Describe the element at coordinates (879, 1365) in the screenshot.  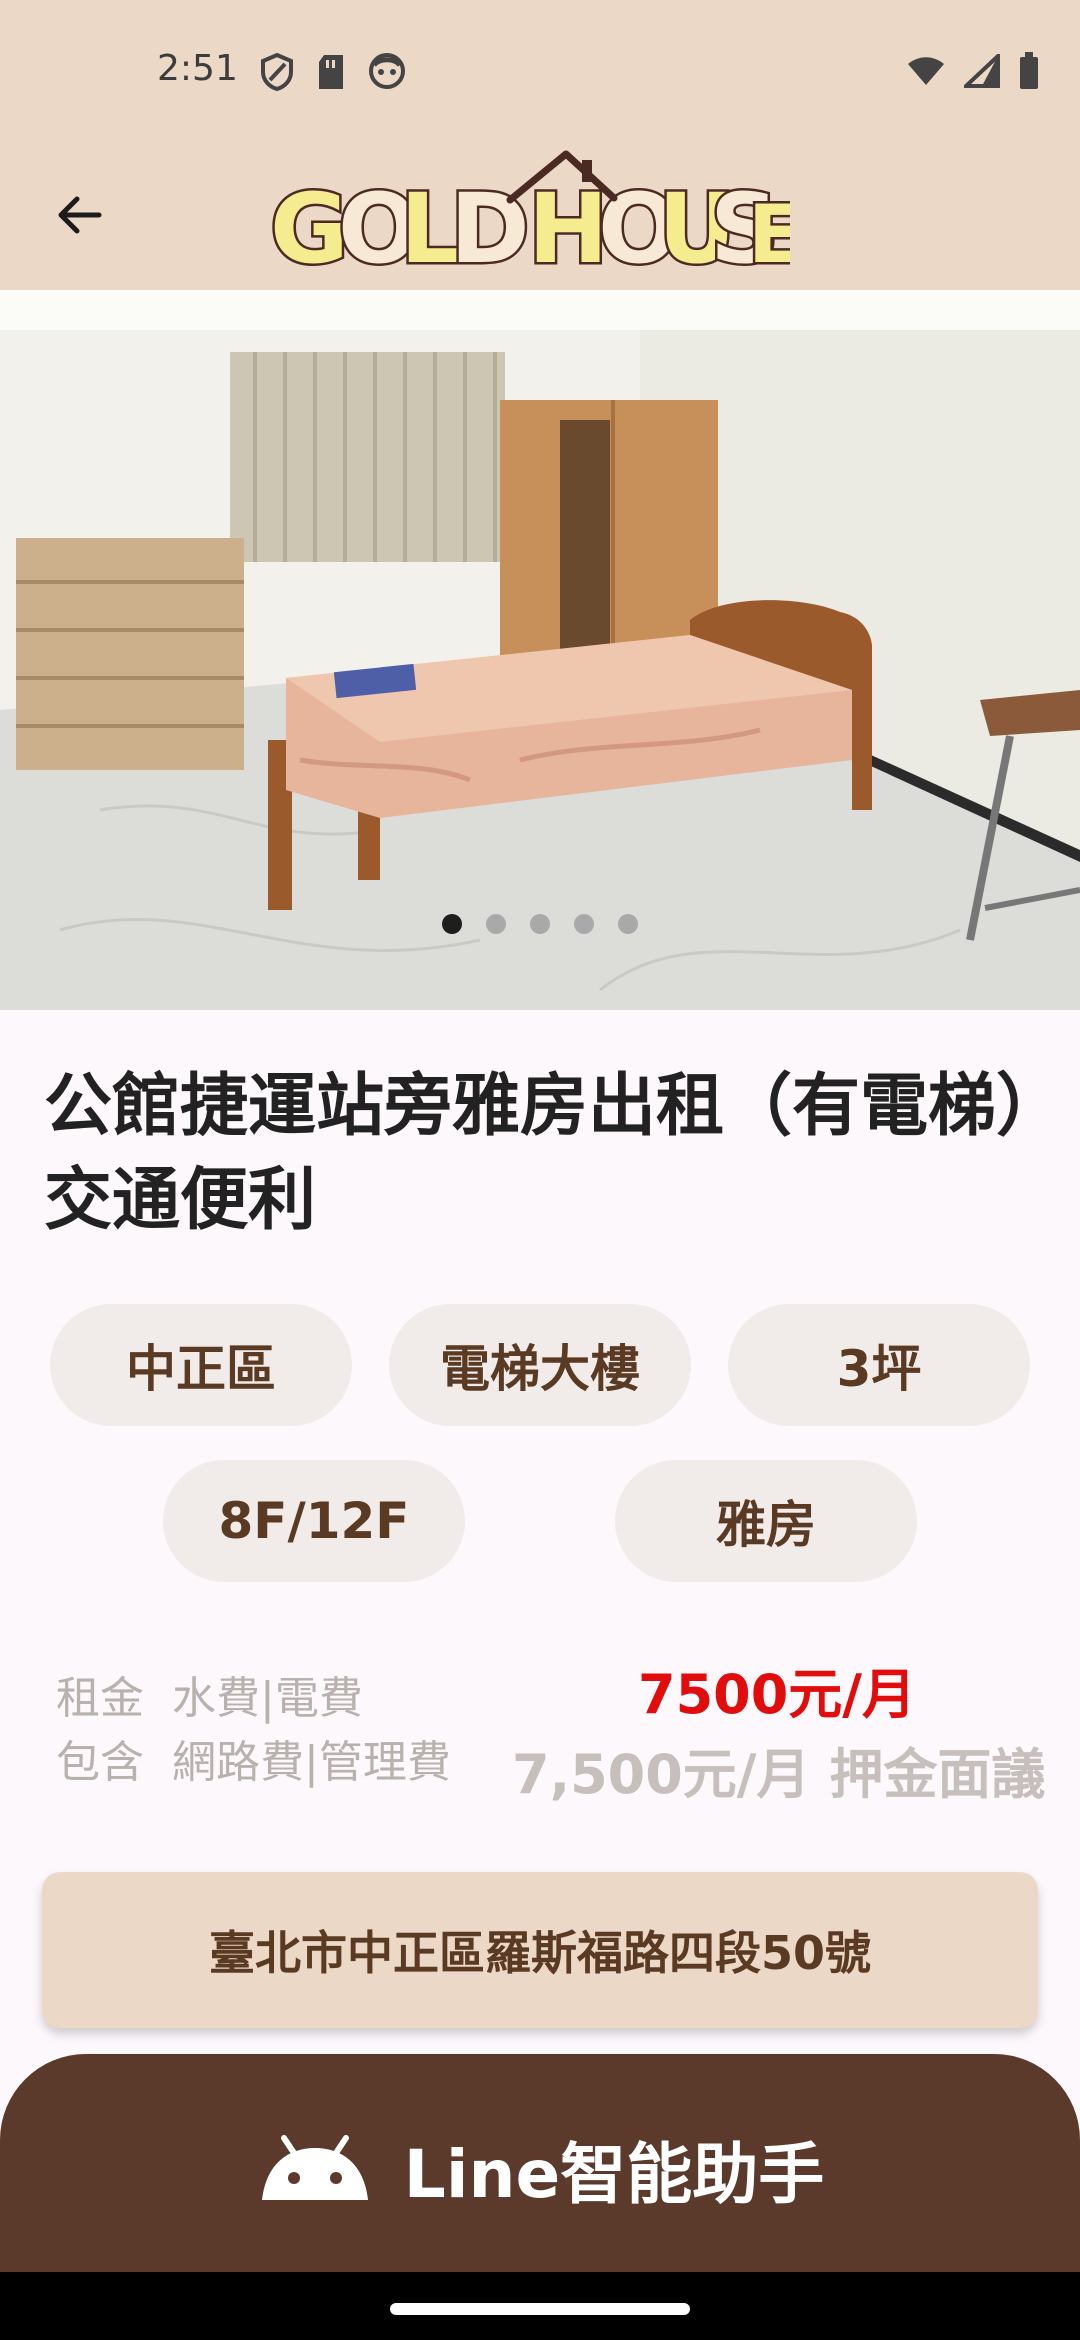
I see `tag-size: 3坪` at that location.